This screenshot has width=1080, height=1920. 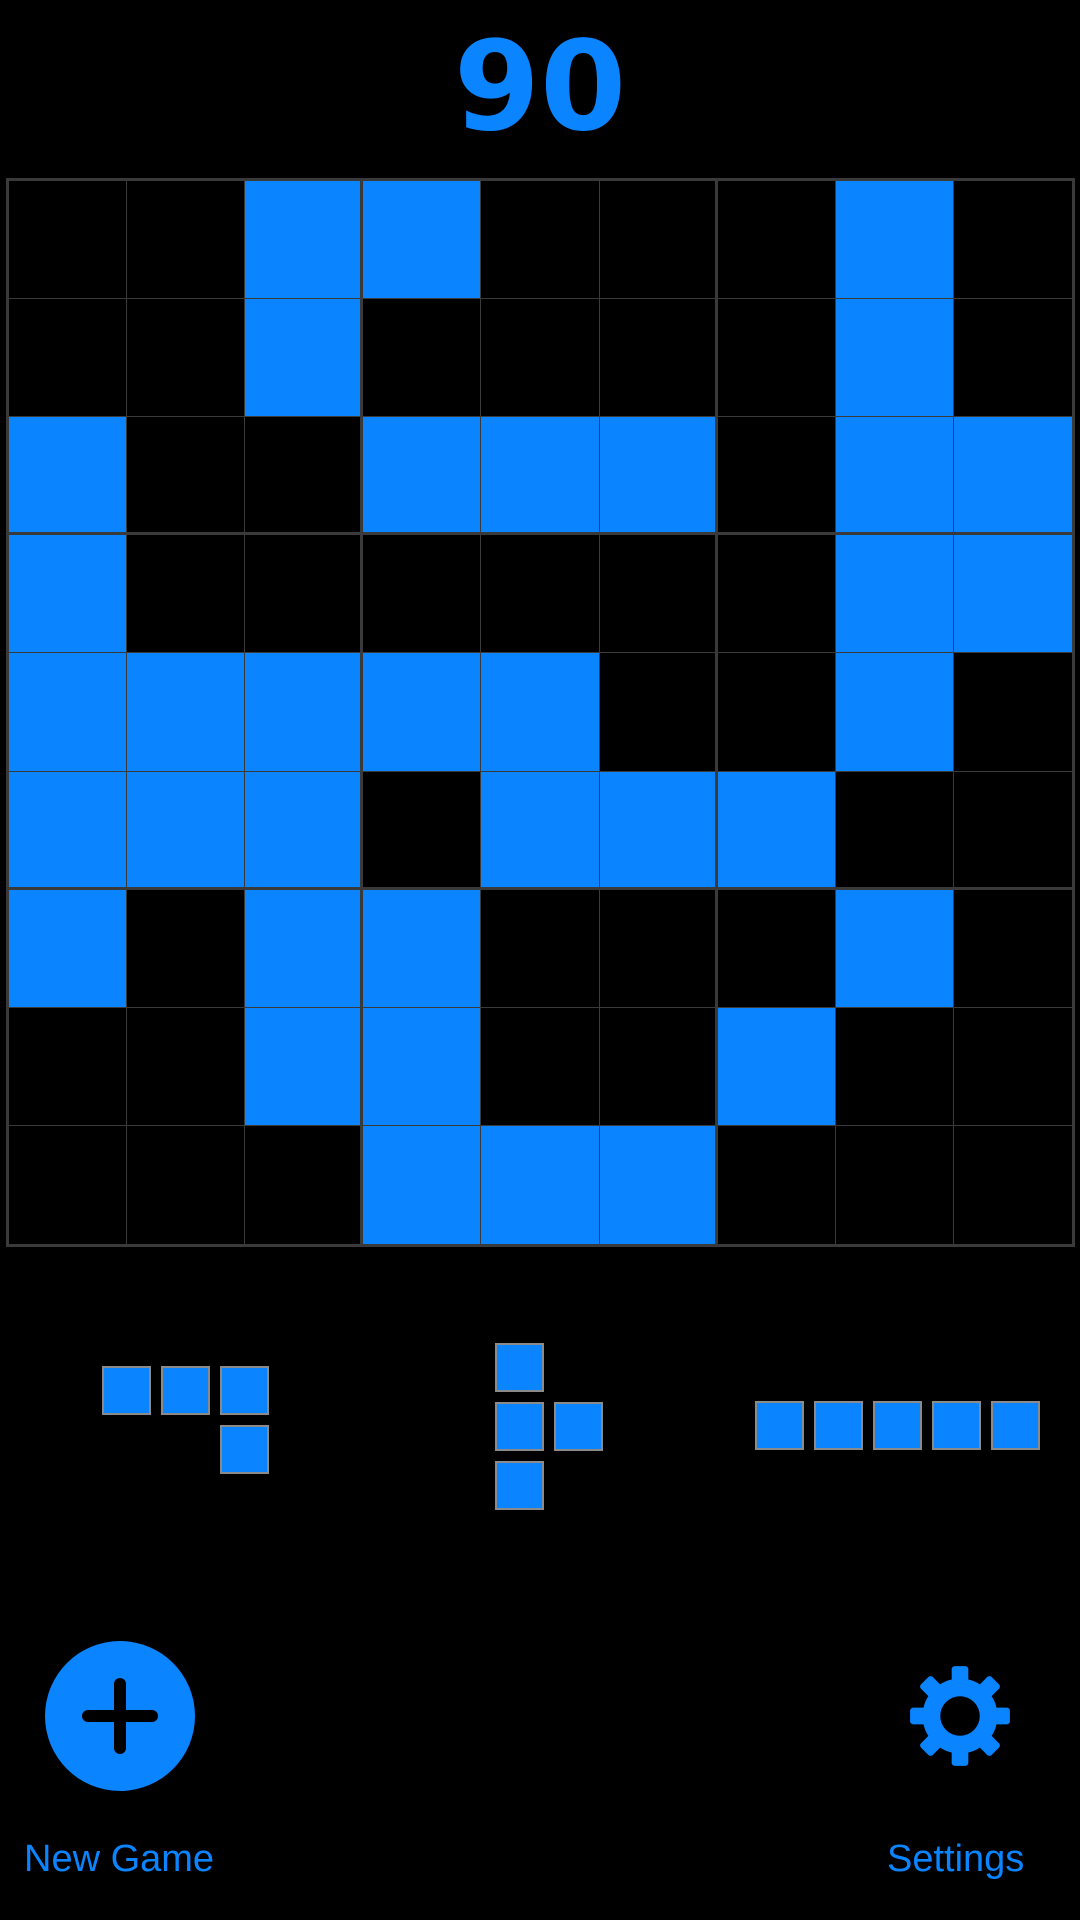 What do you see at coordinates (960, 1716) in the screenshot?
I see `gear-icon` at bounding box center [960, 1716].